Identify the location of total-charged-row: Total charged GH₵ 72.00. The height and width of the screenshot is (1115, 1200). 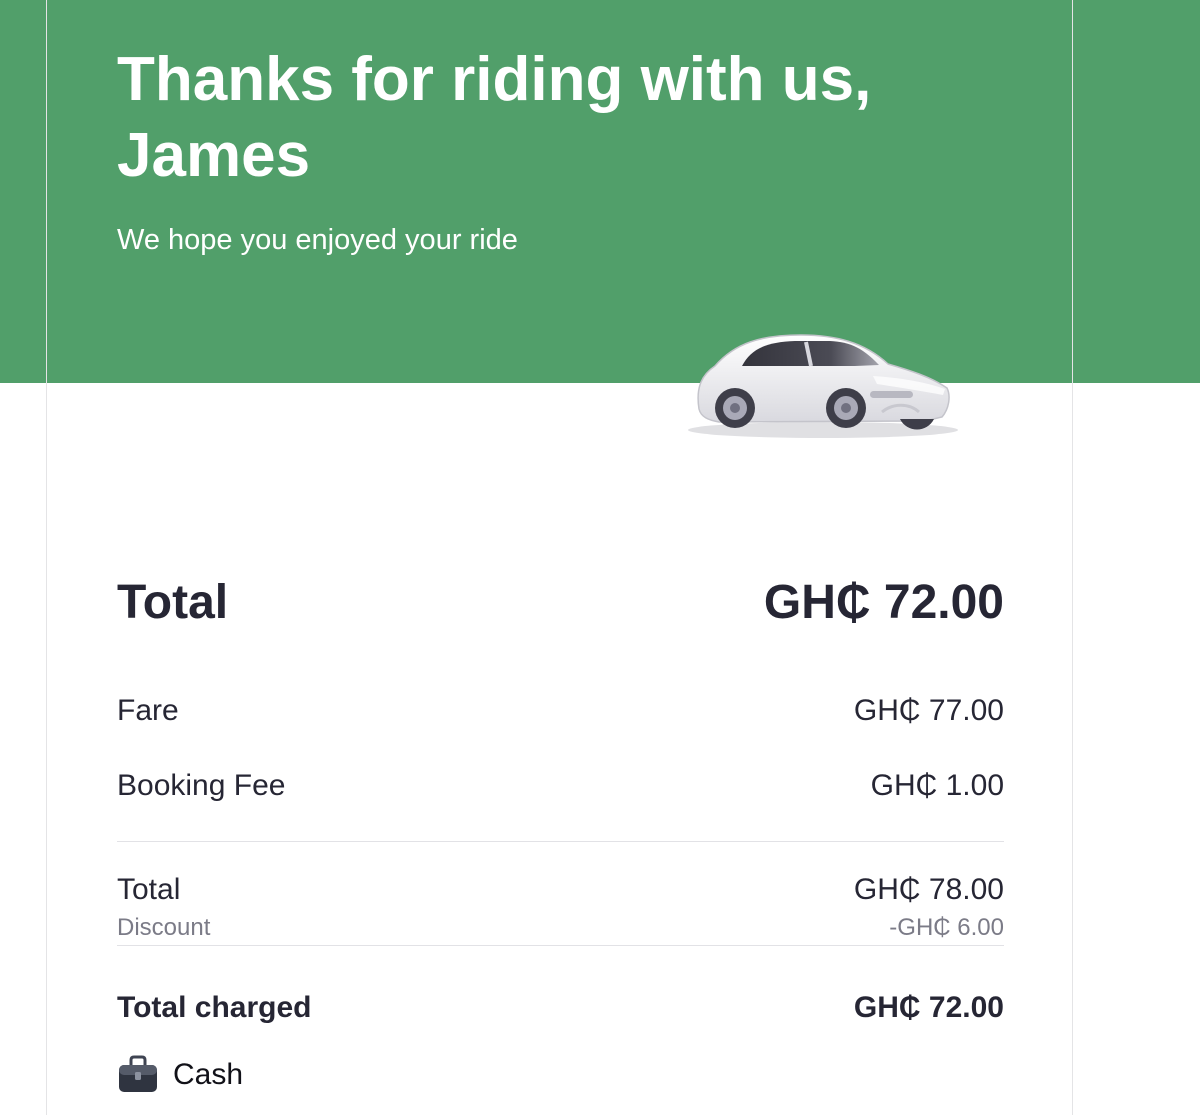
(560, 1008).